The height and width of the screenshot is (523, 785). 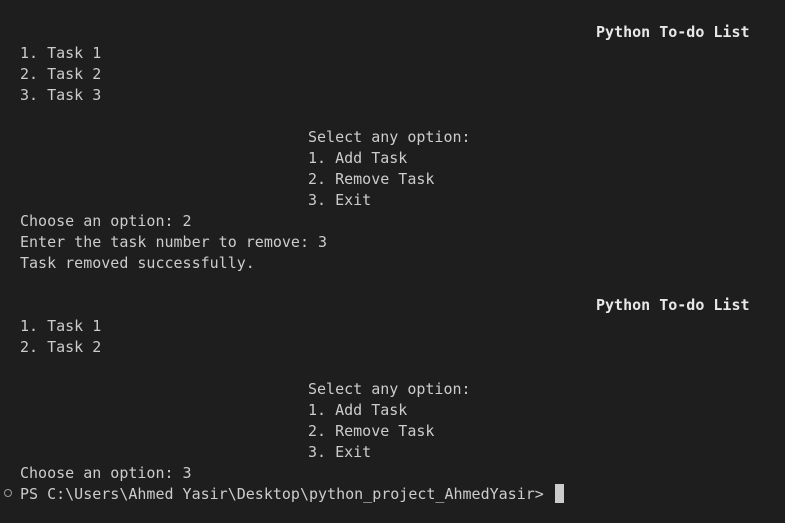 I want to click on command-status-icon, so click(x=8, y=493).